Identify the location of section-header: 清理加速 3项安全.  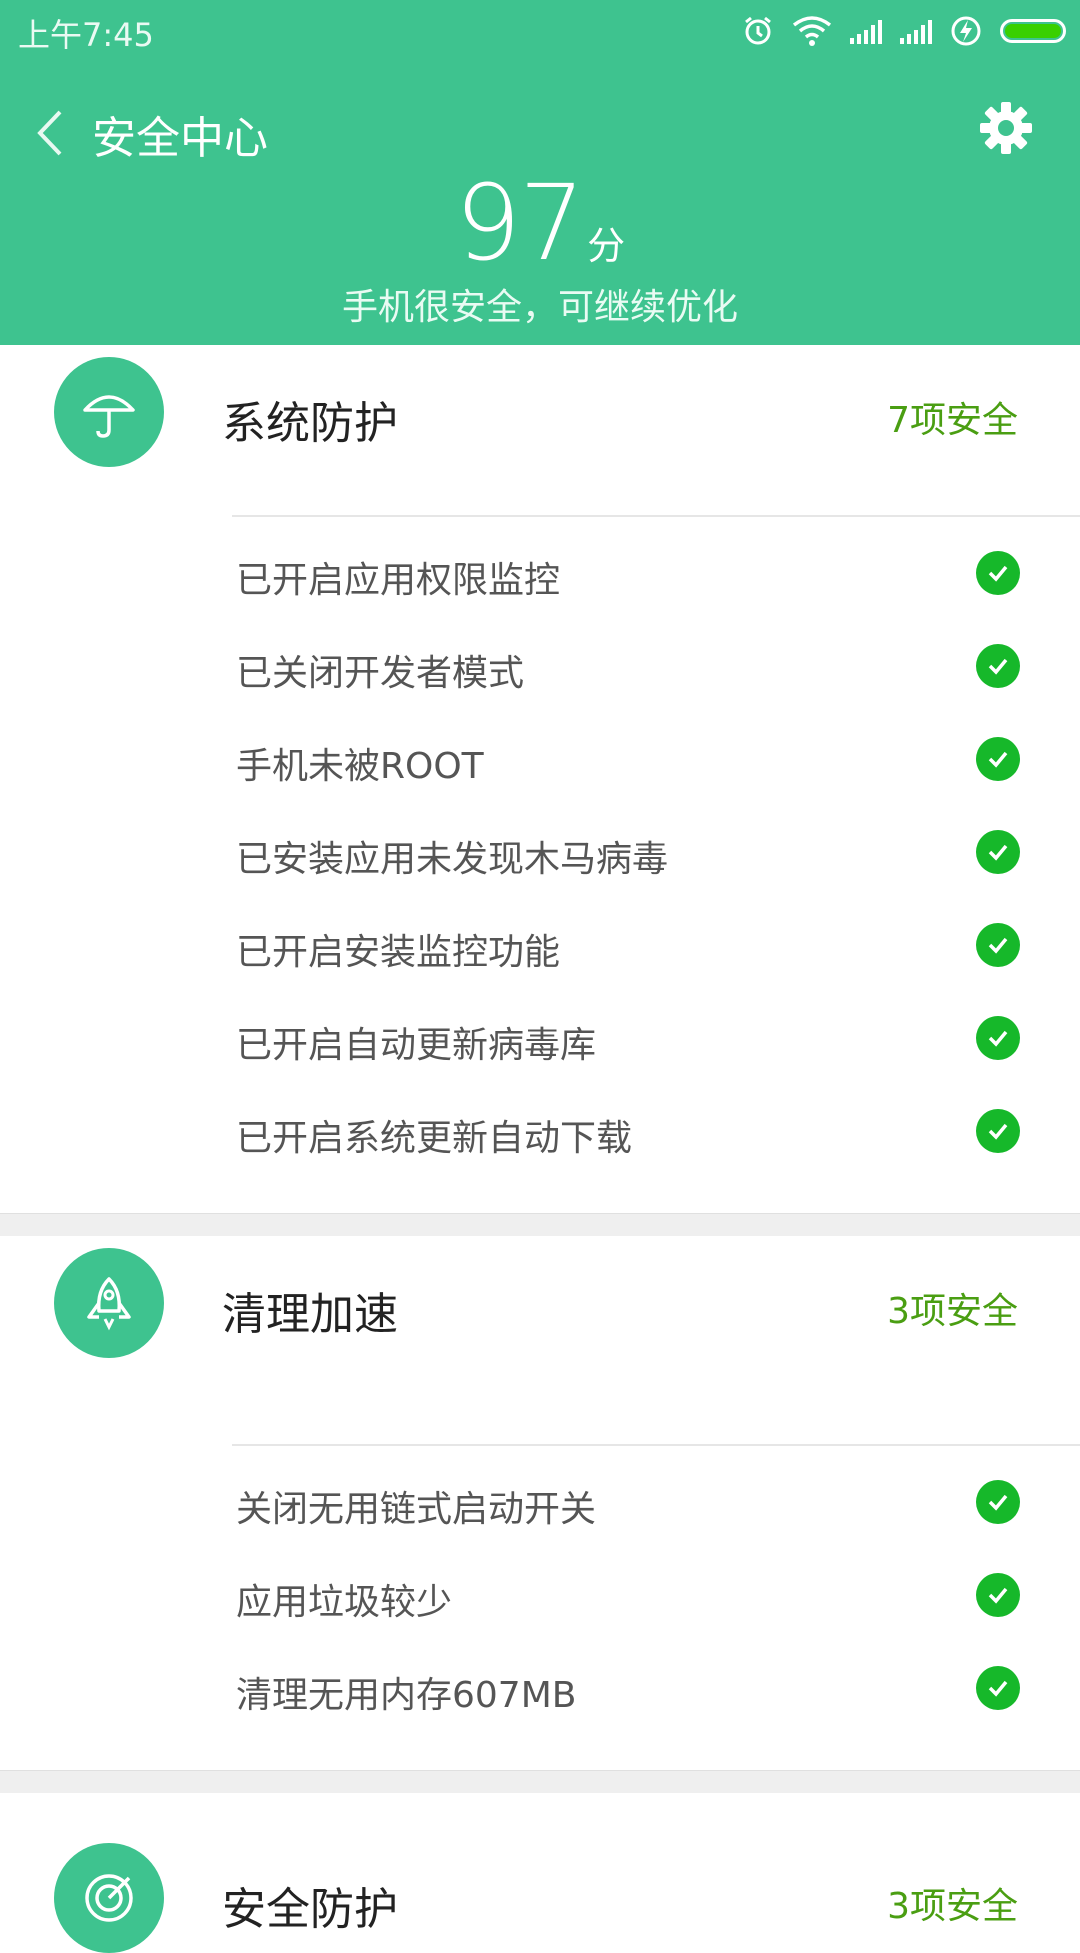
(540, 1301).